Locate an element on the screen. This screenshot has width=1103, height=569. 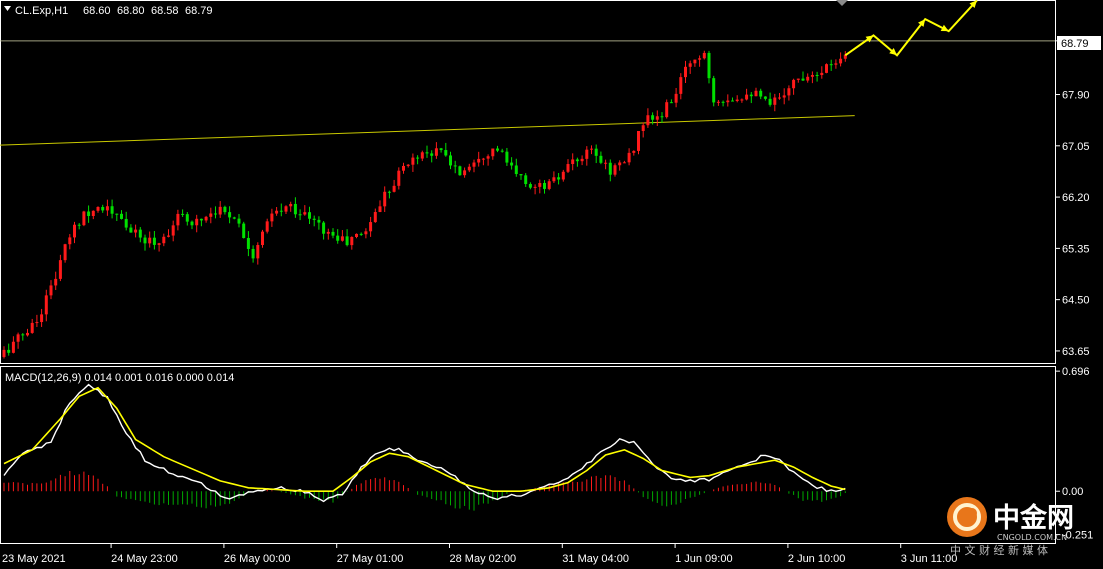
ohlc-close: 68.79 is located at coordinates (199, 11).